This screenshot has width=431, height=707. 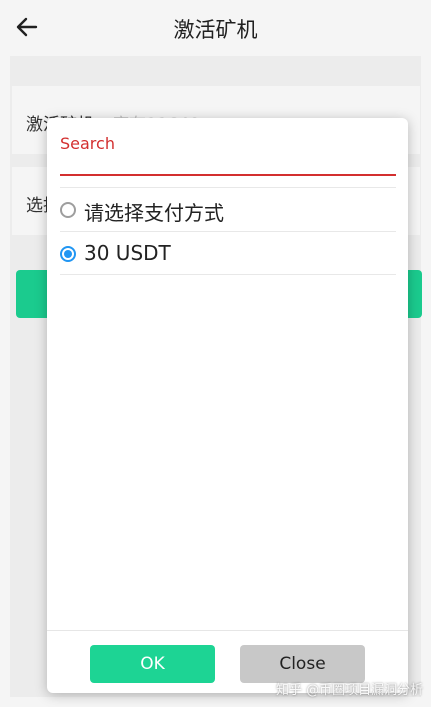 What do you see at coordinates (228, 175) in the screenshot?
I see `search-underline` at bounding box center [228, 175].